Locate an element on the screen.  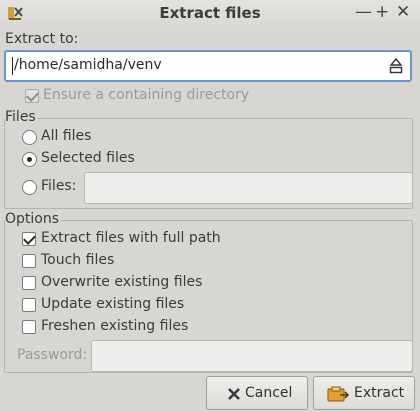
text-caret is located at coordinates (12, 66).